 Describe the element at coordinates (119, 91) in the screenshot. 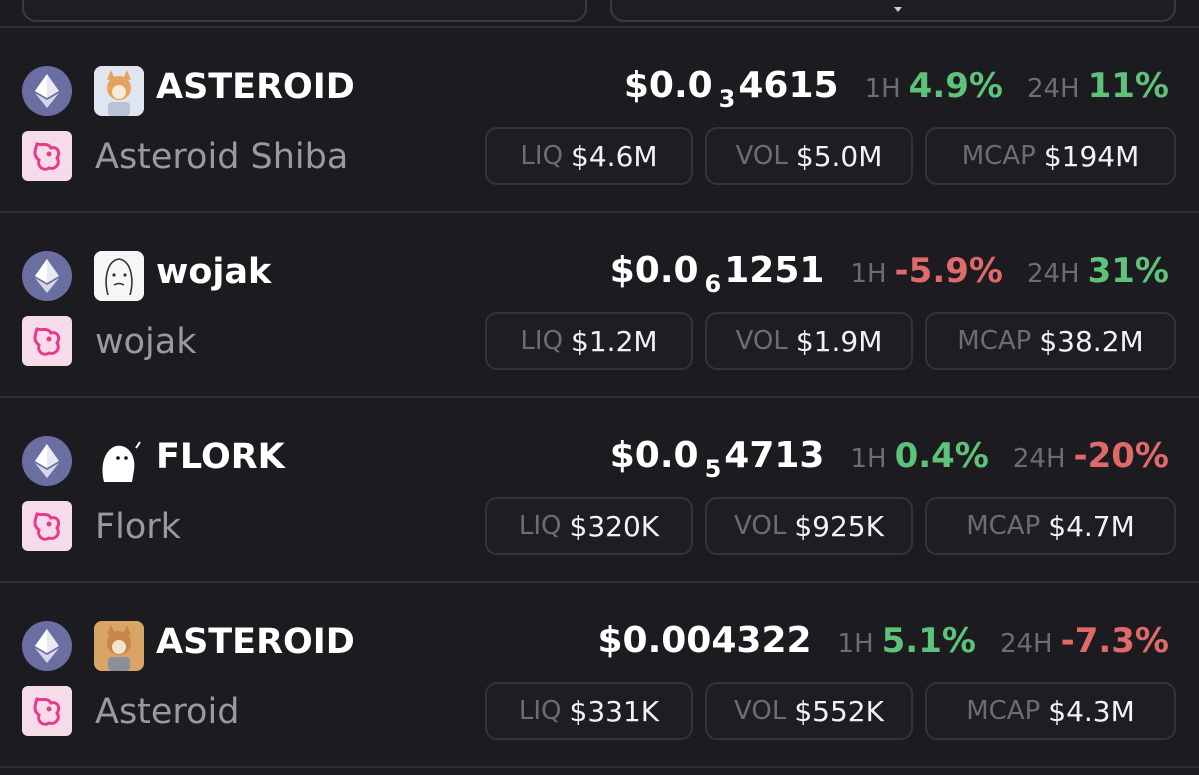

I see `asteroid-shiba-avatar` at that location.